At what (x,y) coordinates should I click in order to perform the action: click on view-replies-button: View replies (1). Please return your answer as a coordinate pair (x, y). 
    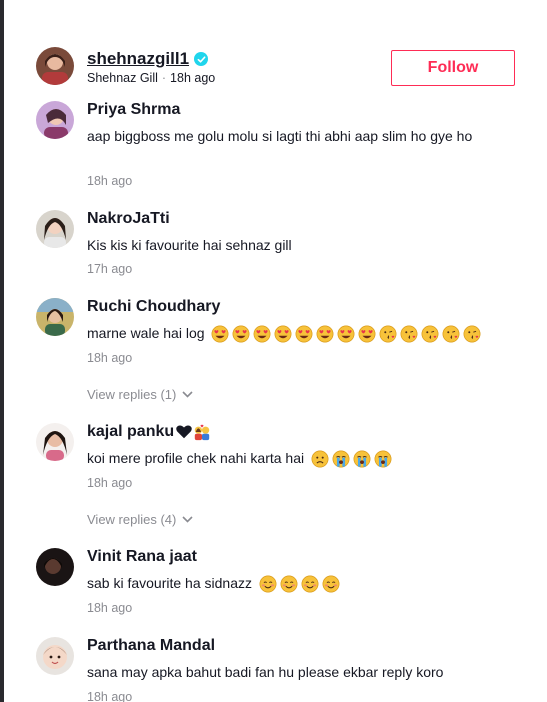
    Looking at the image, I should click on (140, 394).